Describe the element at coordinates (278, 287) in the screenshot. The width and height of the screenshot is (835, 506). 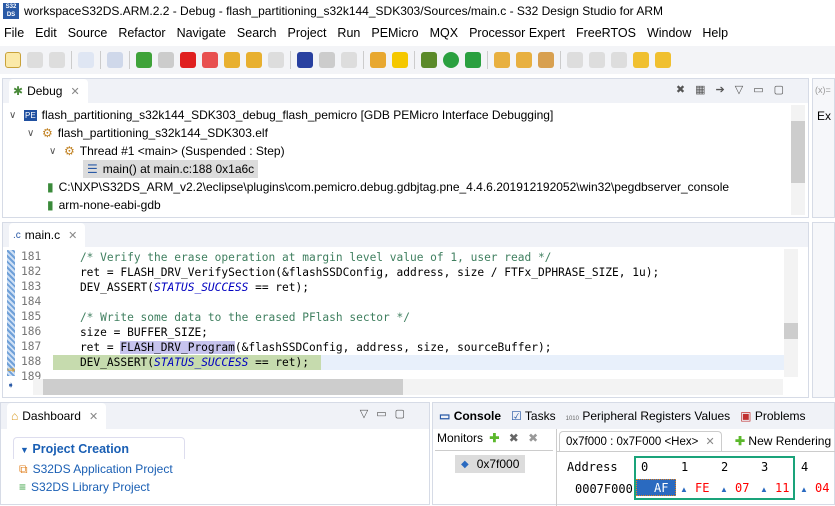
I see `code-token: == ret);` at that location.